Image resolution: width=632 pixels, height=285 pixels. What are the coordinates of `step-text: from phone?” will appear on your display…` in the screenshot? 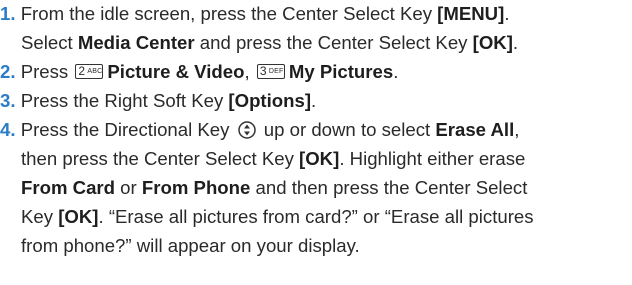 It's located at (190, 245).